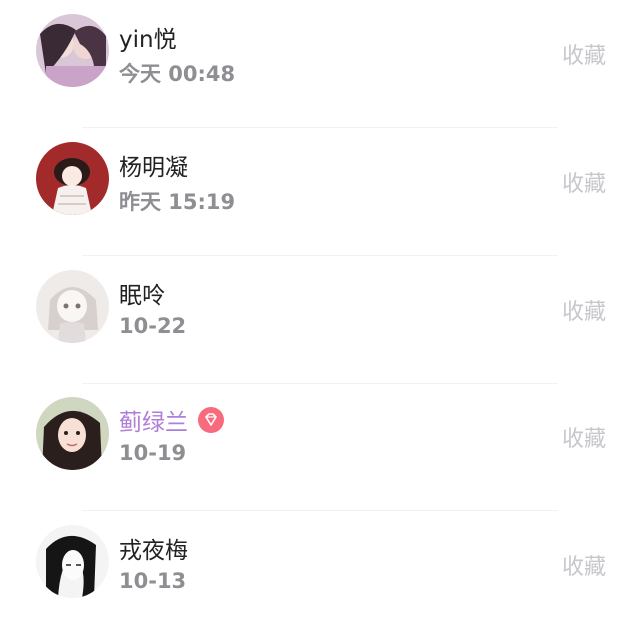  I want to click on timestamp: 昨天 15:19, so click(177, 202).